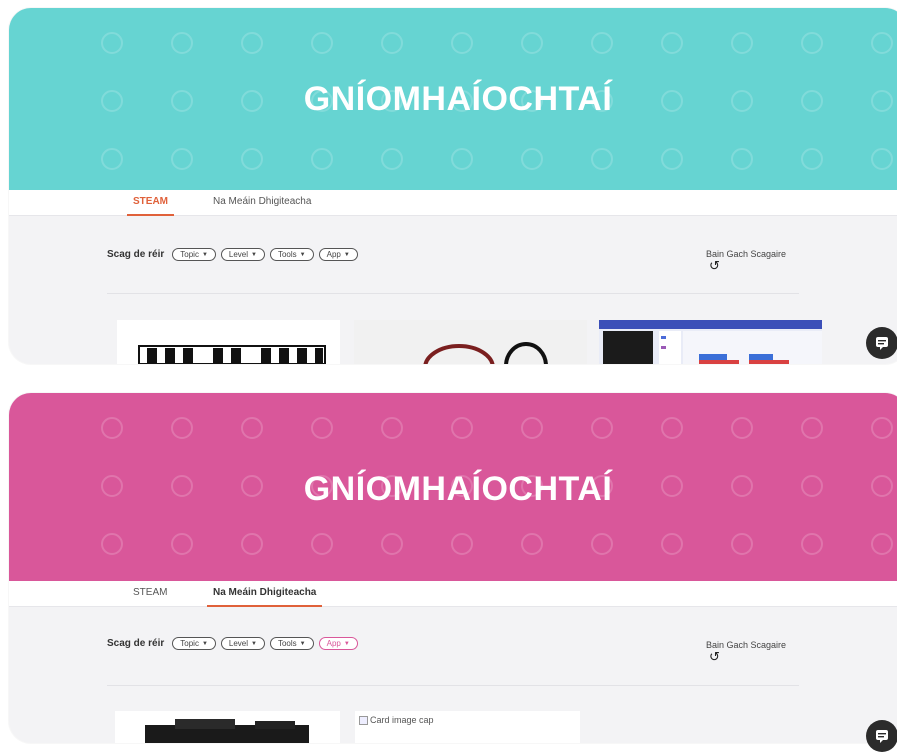 The width and height of the screenshot is (897, 752). I want to click on activity-card-microbit, so click(710, 342).